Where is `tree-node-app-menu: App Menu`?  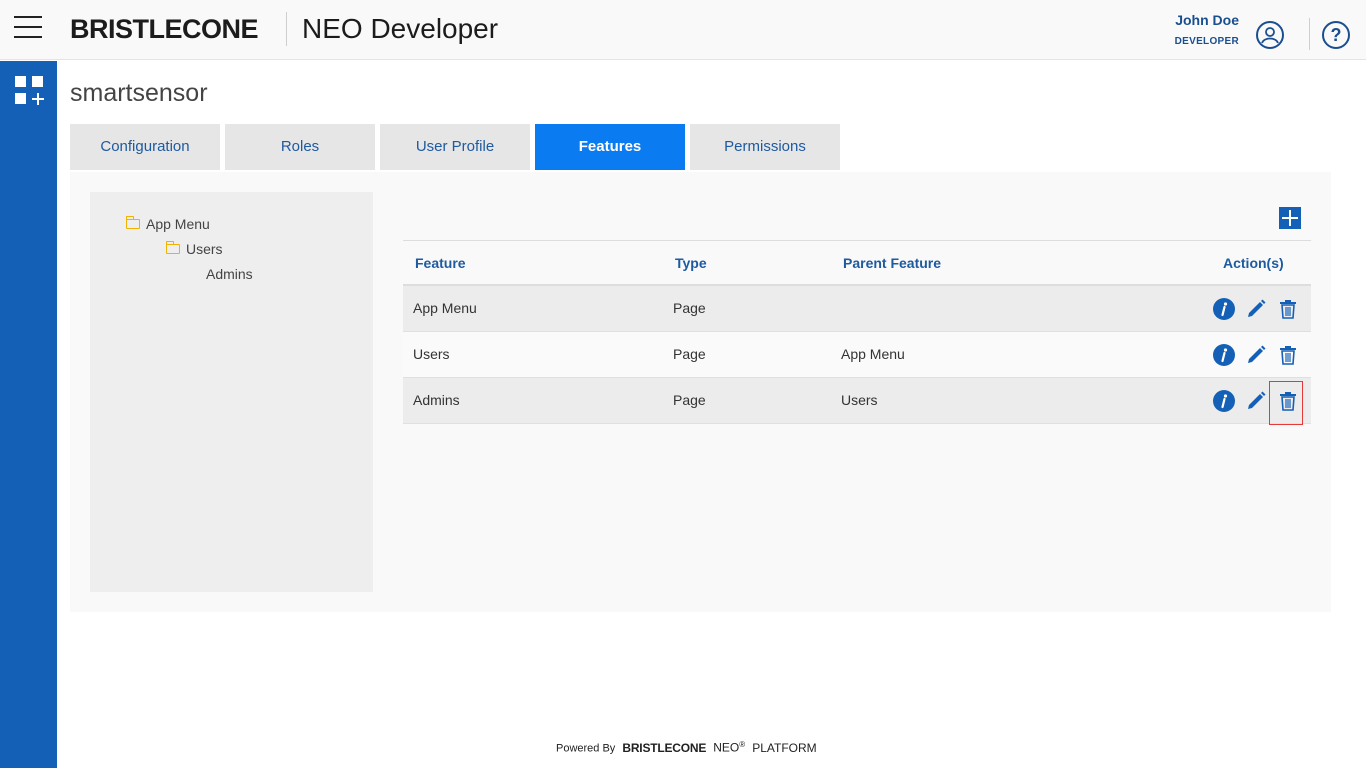 tree-node-app-menu: App Menu is located at coordinates (167, 224).